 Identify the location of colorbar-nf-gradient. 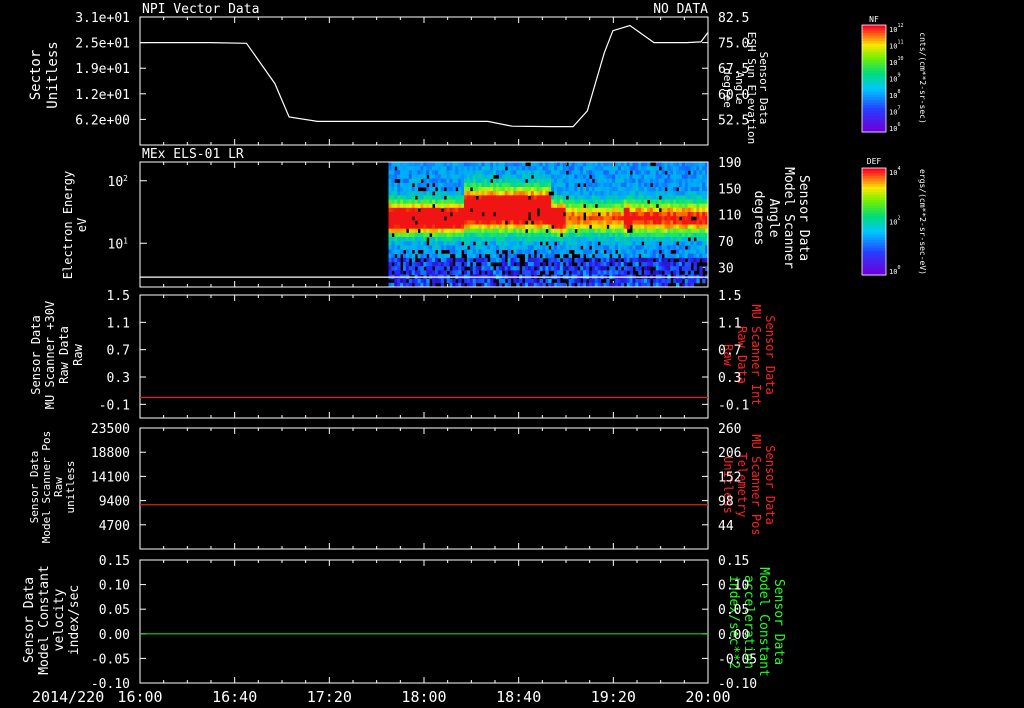
(874, 78).